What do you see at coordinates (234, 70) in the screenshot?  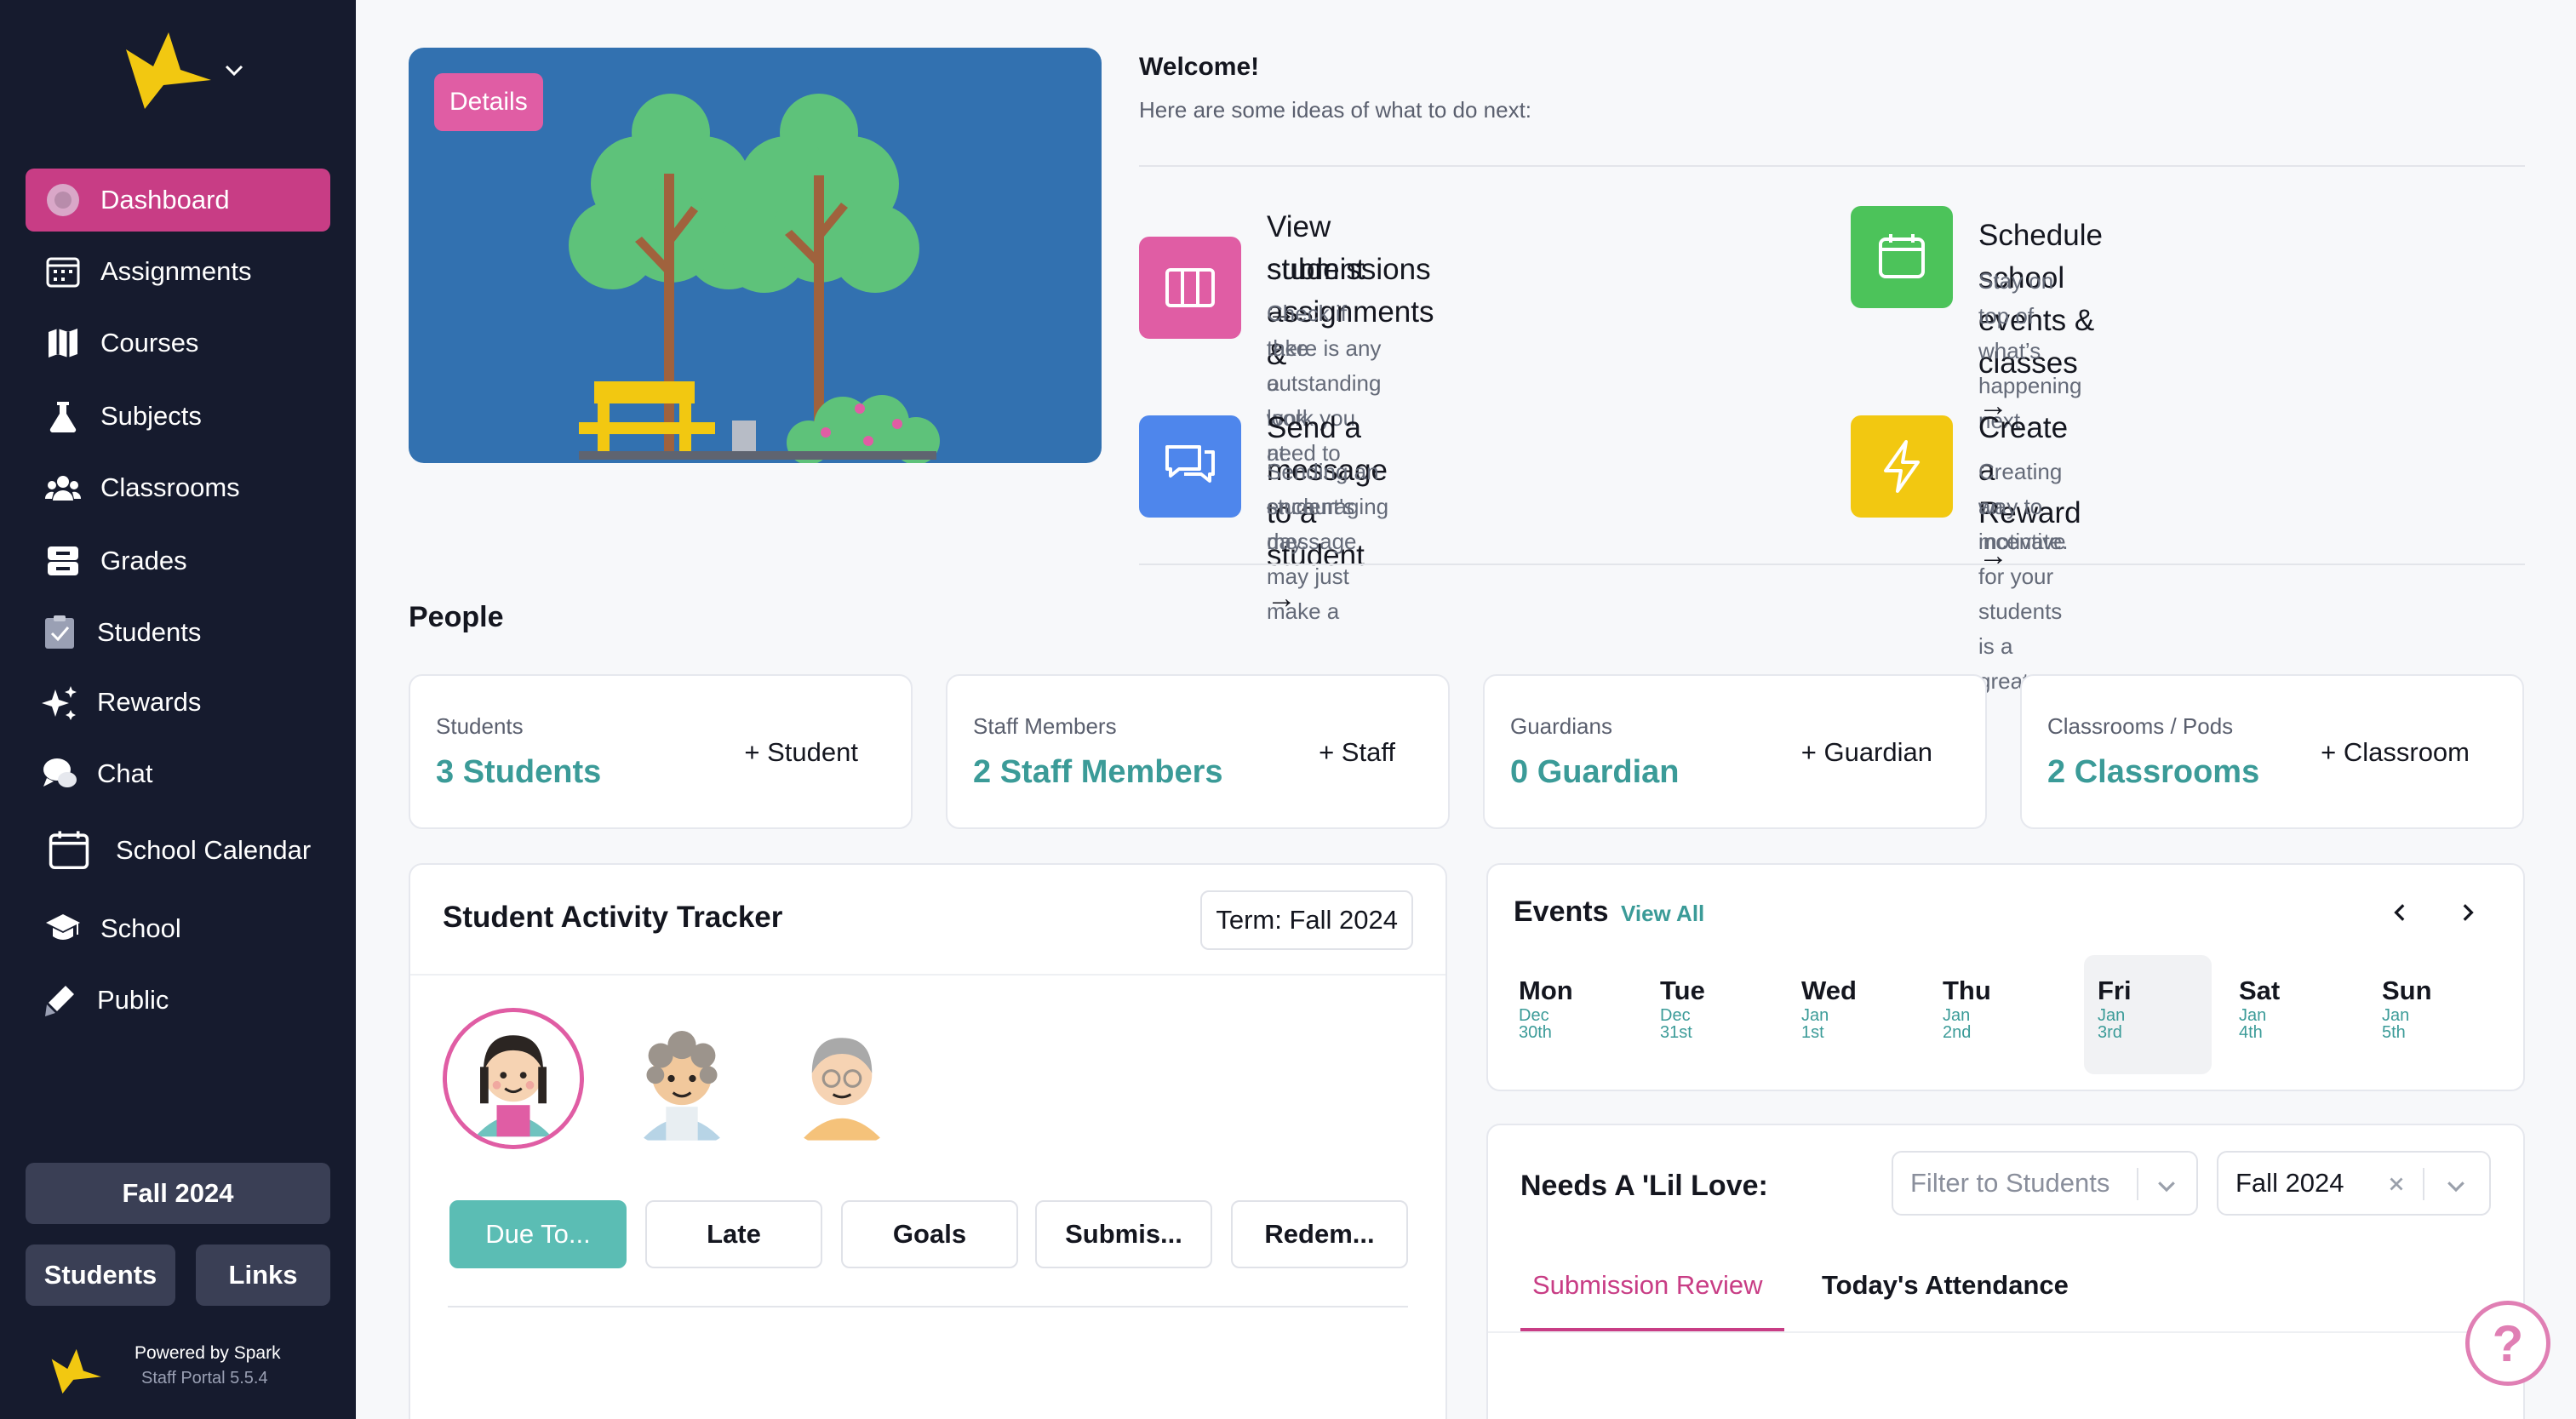 I see `chevron-down-icon` at bounding box center [234, 70].